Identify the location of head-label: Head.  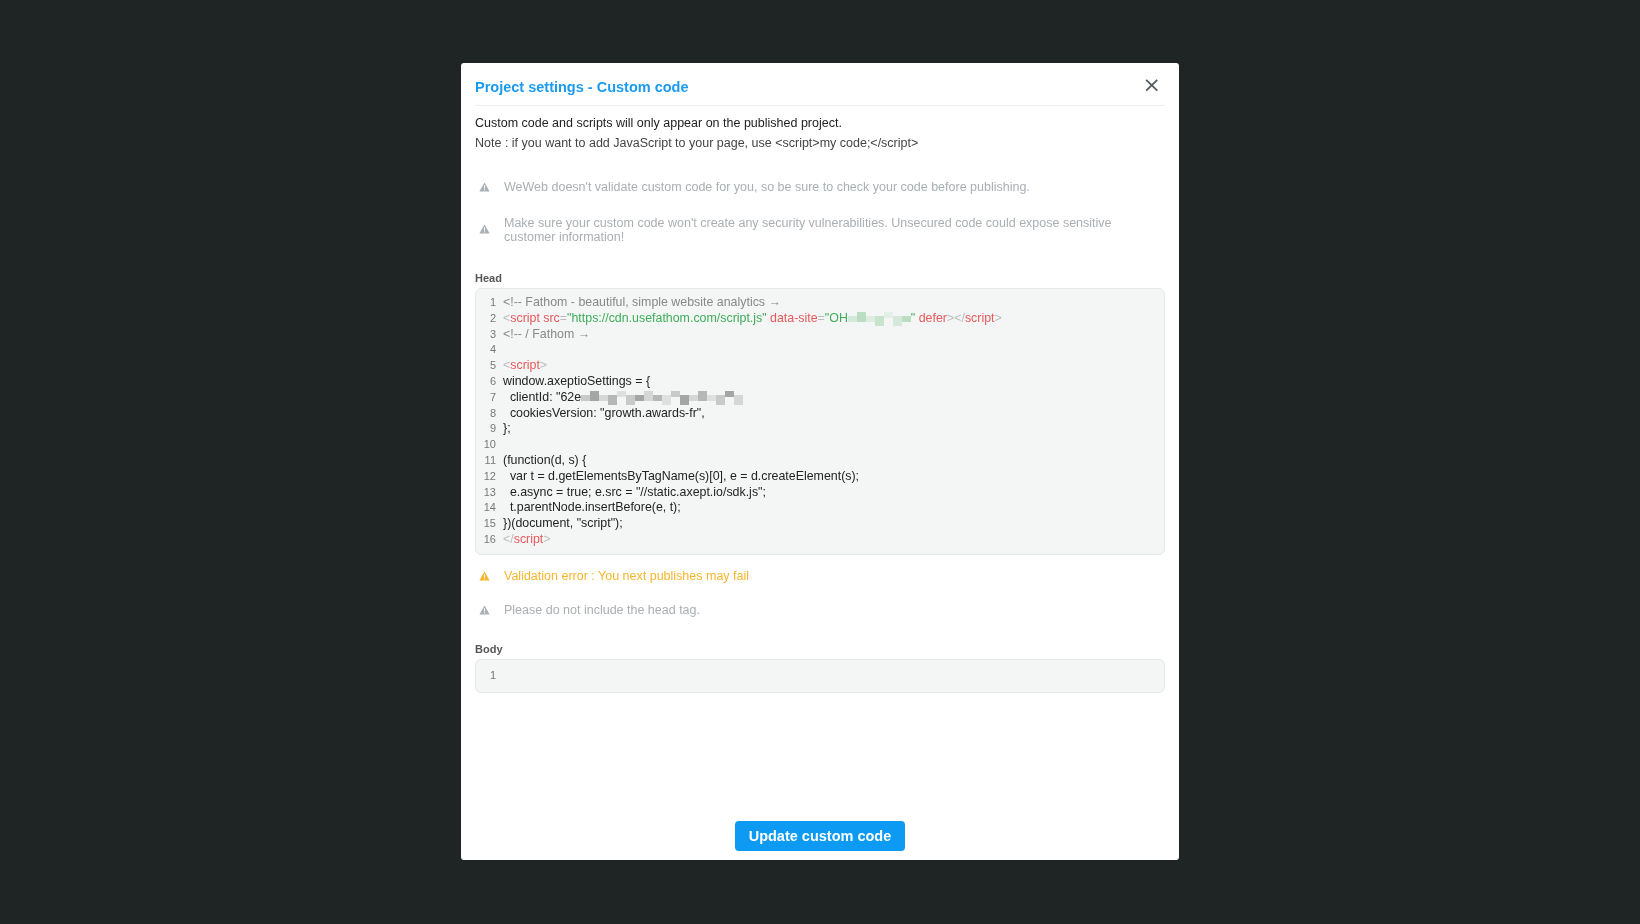
(489, 278).